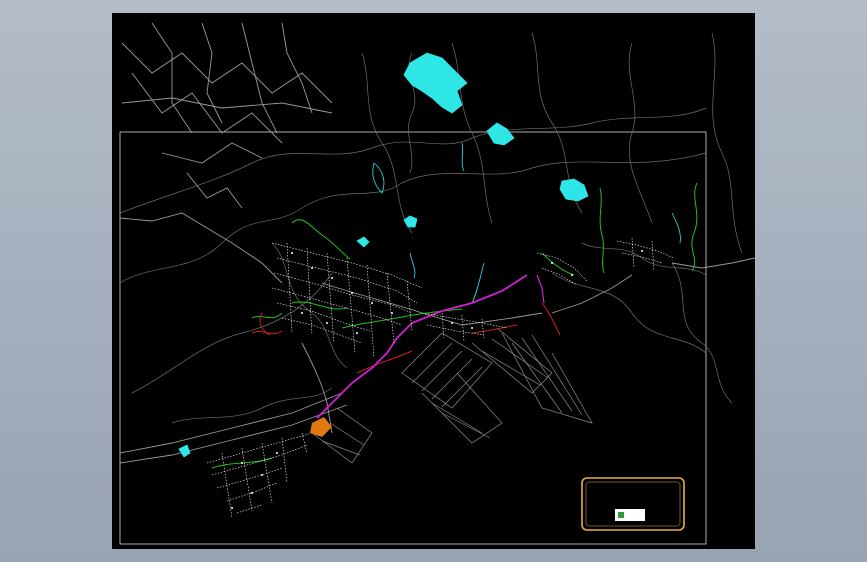 The width and height of the screenshot is (867, 562). What do you see at coordinates (605, 261) in the screenshot?
I see `settlement-cluster-east` at bounding box center [605, 261].